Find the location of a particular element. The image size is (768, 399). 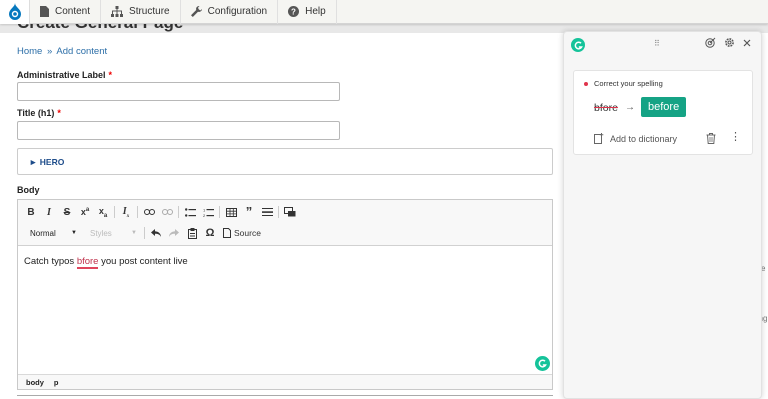

breadcrumb: Home » Add content is located at coordinates (62, 51).